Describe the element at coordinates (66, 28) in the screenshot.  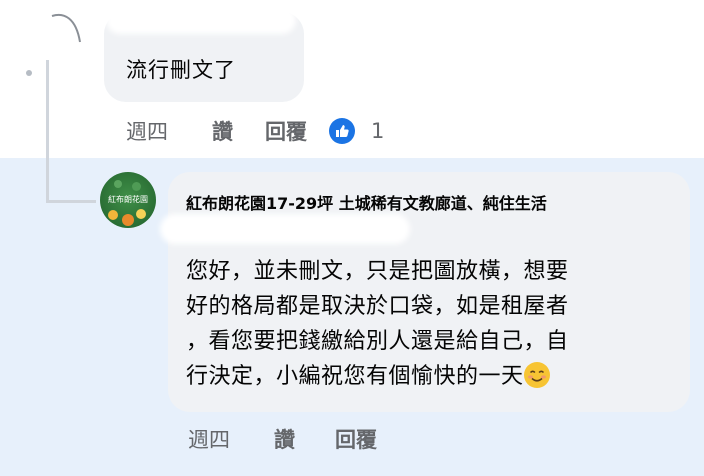
I see `avatar-fragment` at that location.